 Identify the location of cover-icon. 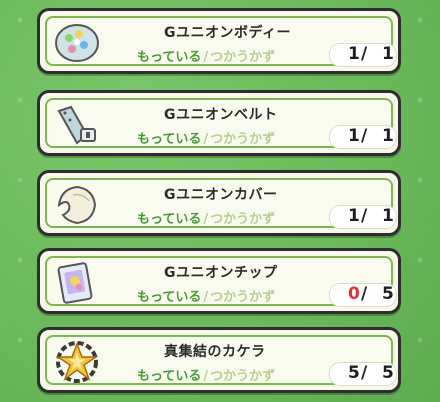
(77, 205).